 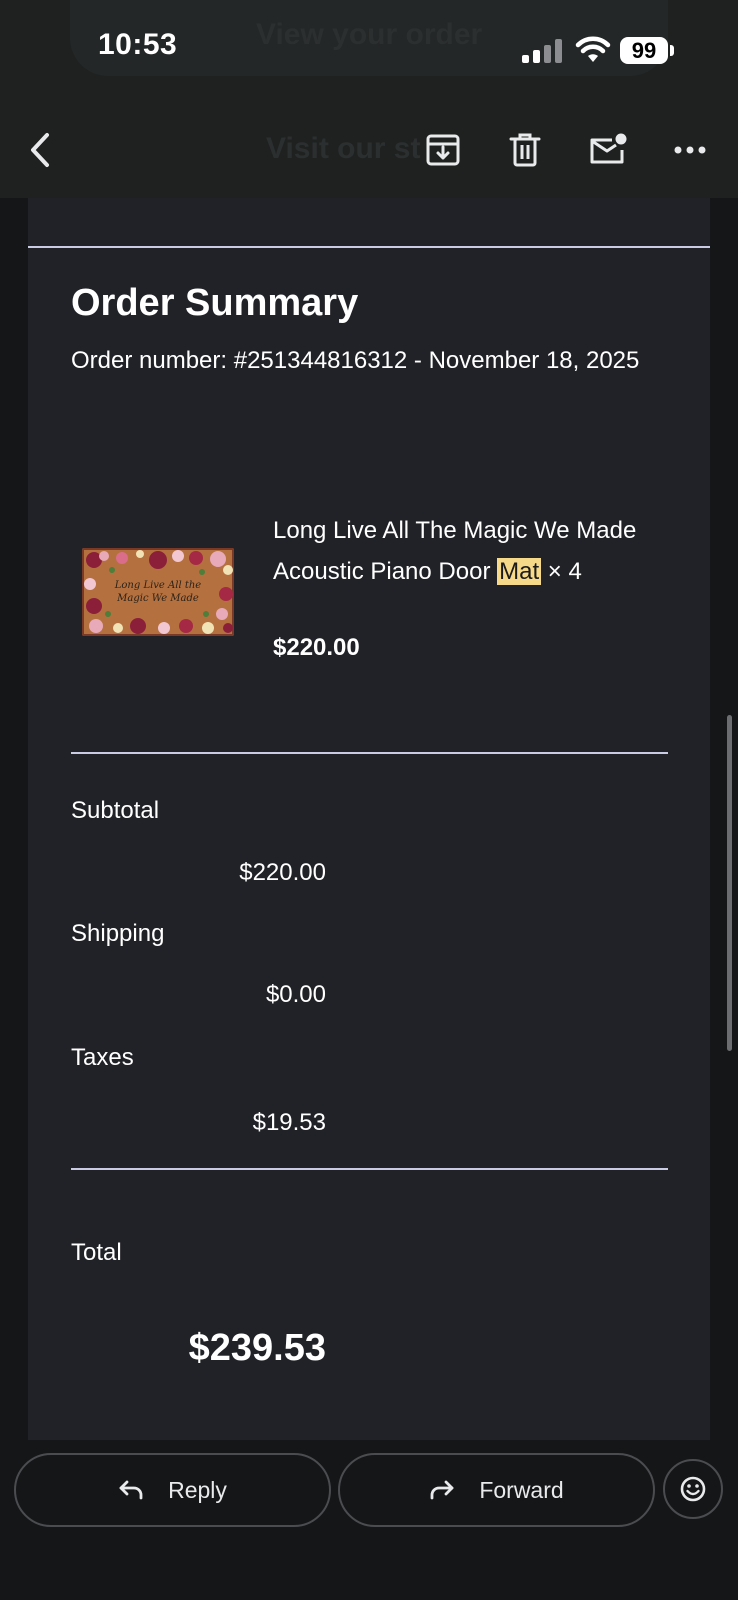 I want to click on product-image: Long Live All the Magic We Made, so click(x=158, y=592).